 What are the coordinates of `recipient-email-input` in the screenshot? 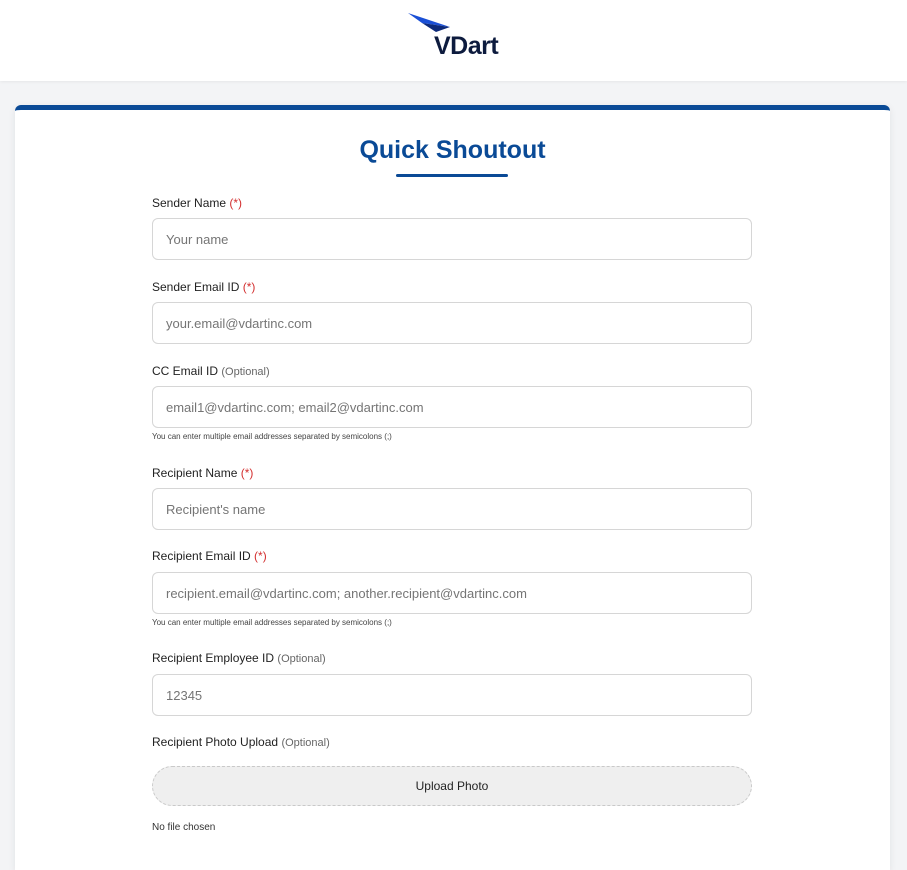 It's located at (452, 593).